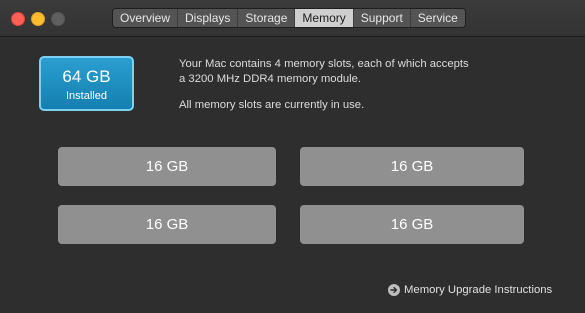  What do you see at coordinates (382, 18) in the screenshot?
I see `tab-support: Support` at bounding box center [382, 18].